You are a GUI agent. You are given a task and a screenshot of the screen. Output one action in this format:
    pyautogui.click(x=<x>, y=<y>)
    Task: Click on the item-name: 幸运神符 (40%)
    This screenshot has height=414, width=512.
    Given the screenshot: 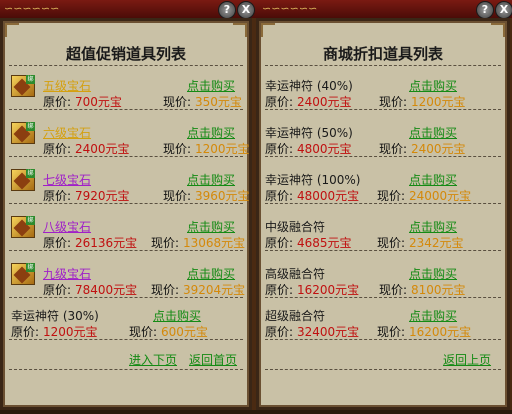 What is the action you would take?
    pyautogui.click(x=309, y=86)
    